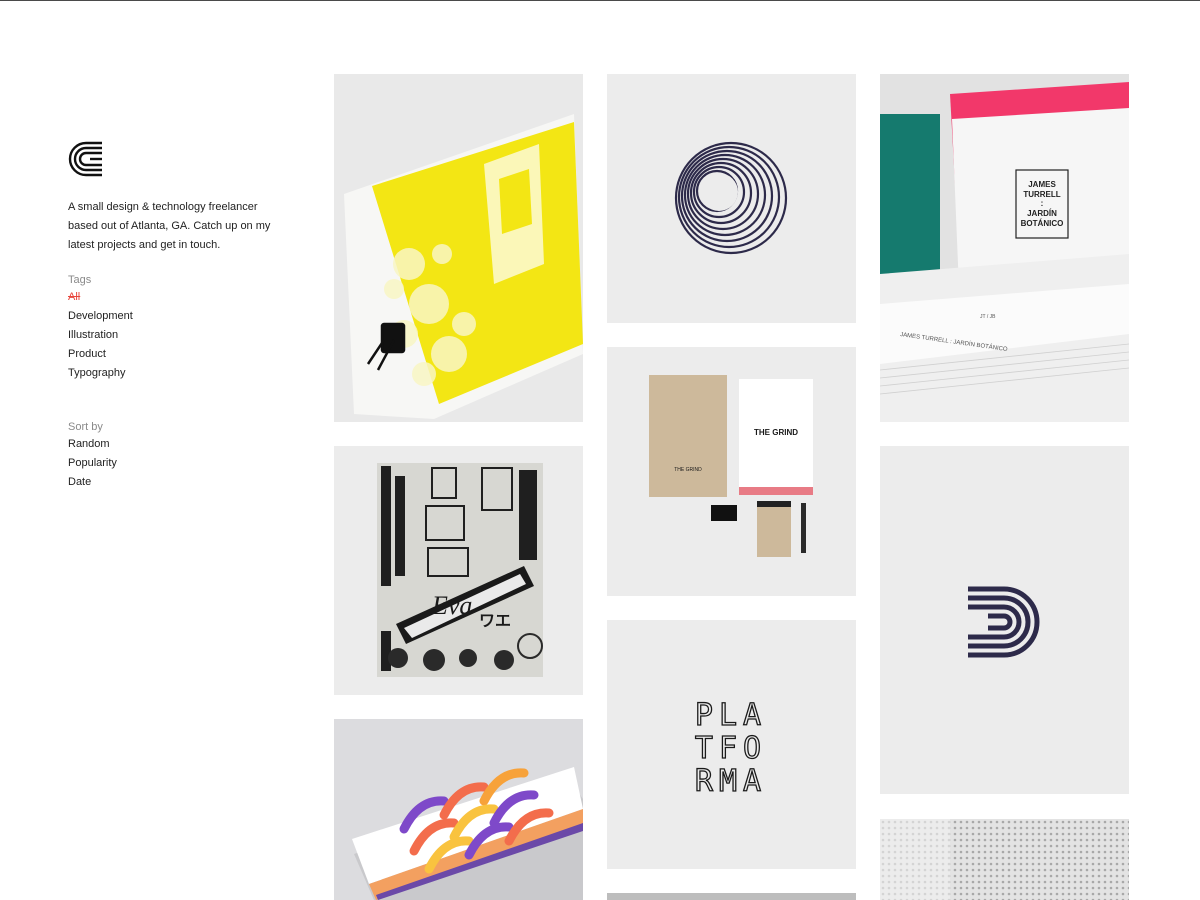 This screenshot has height=900, width=1200. What do you see at coordinates (731, 715) in the screenshot?
I see `platforma-row-1: PLA` at bounding box center [731, 715].